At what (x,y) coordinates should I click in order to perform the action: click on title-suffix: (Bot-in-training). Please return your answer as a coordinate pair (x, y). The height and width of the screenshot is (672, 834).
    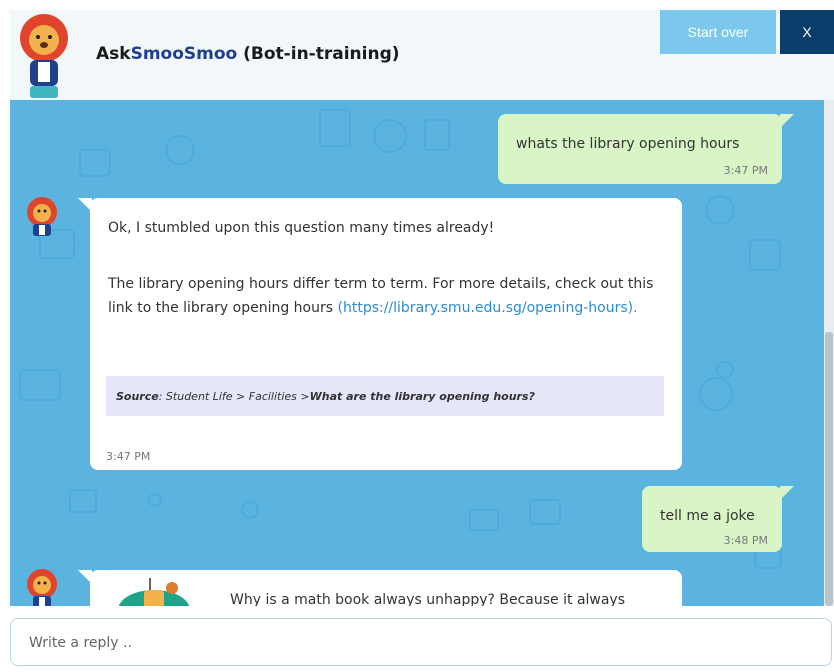
    Looking at the image, I should click on (318, 54).